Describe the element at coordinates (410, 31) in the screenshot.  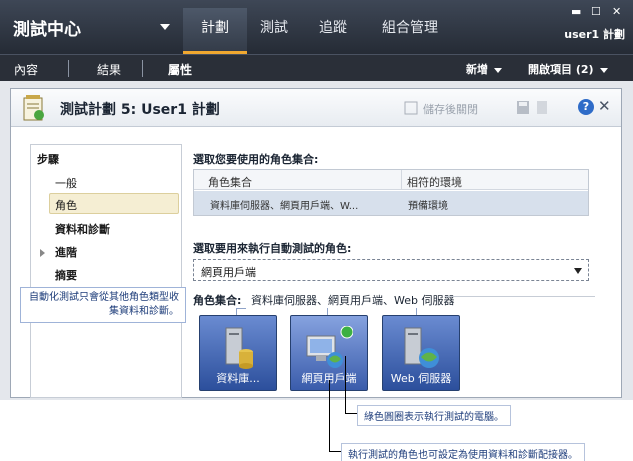
I see `tab-portfolio: 組合管理` at that location.